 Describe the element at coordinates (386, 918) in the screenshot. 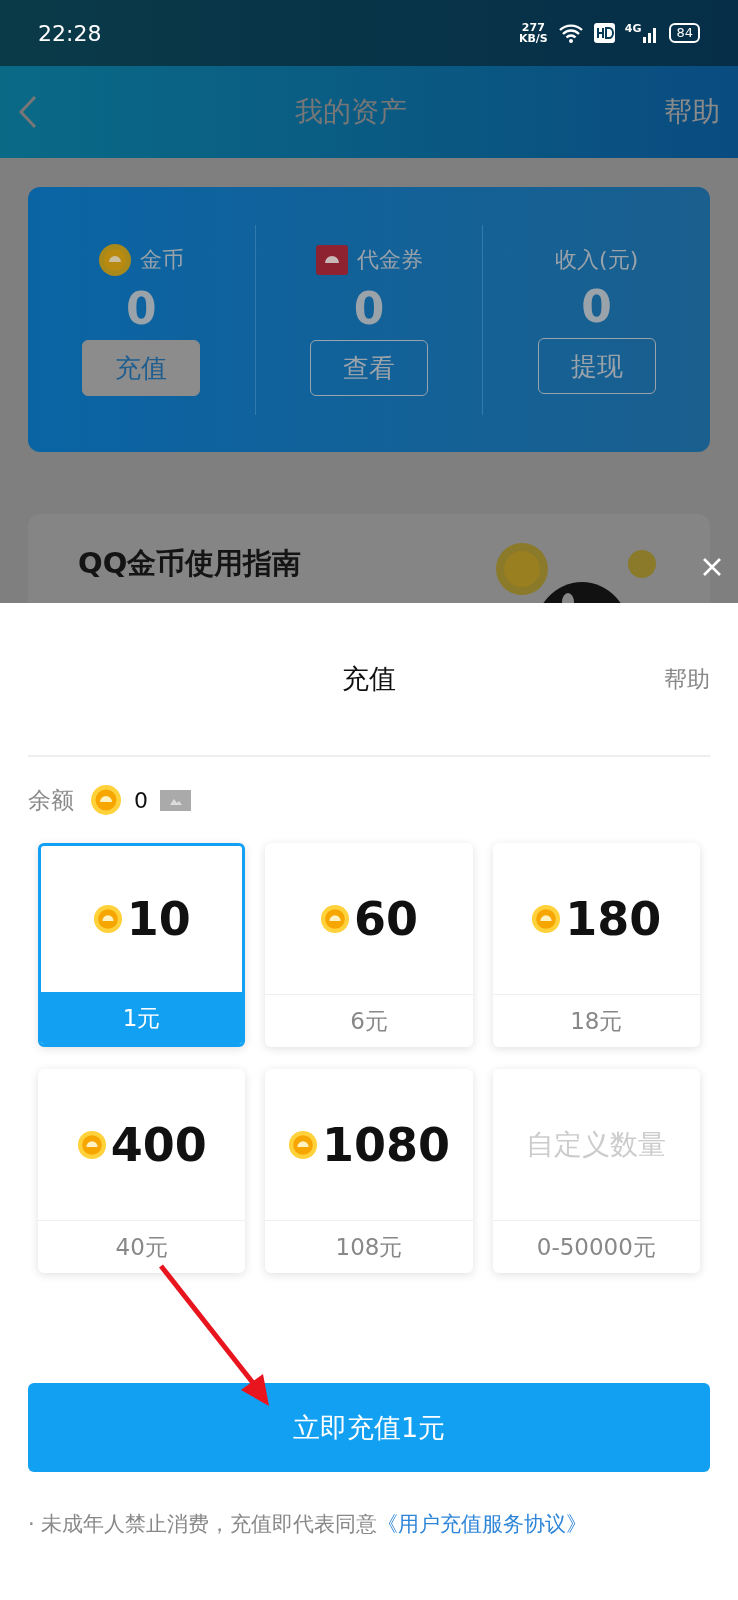

I see `coin-amount: 60` at that location.